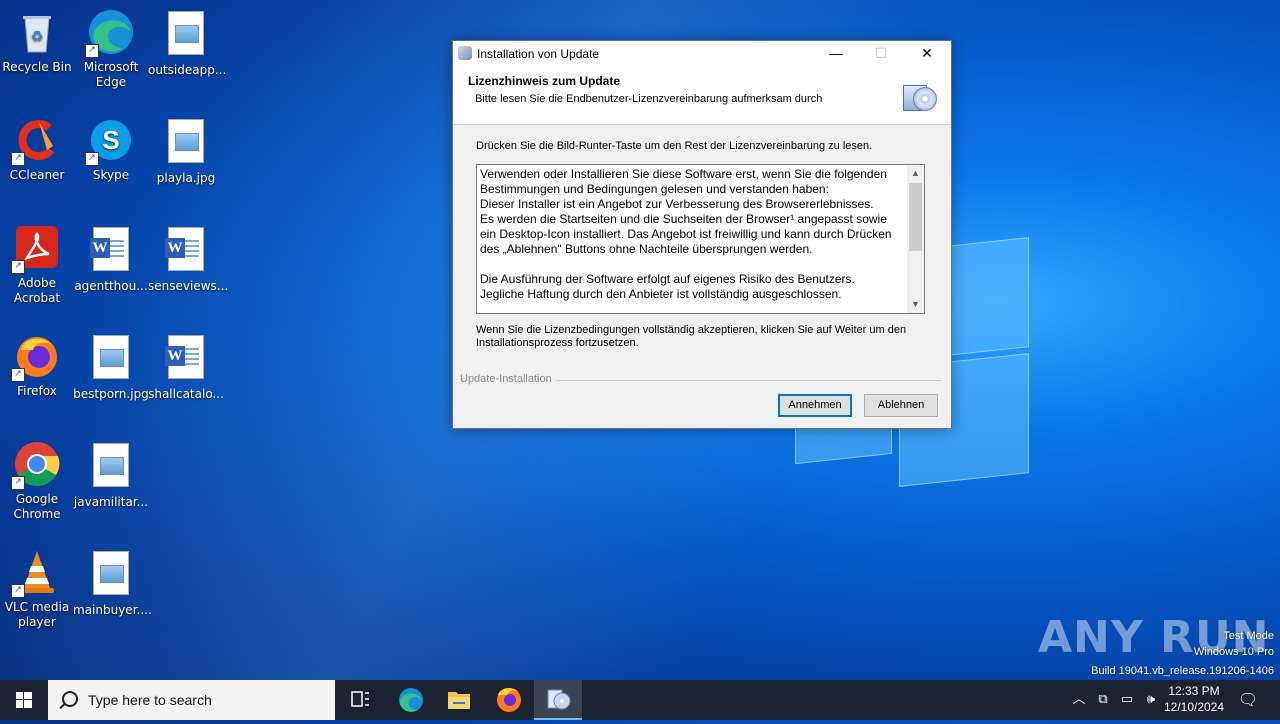 Image resolution: width=1280 pixels, height=724 pixels. I want to click on adobe-acrobat-icon: ↗, so click(36, 249).